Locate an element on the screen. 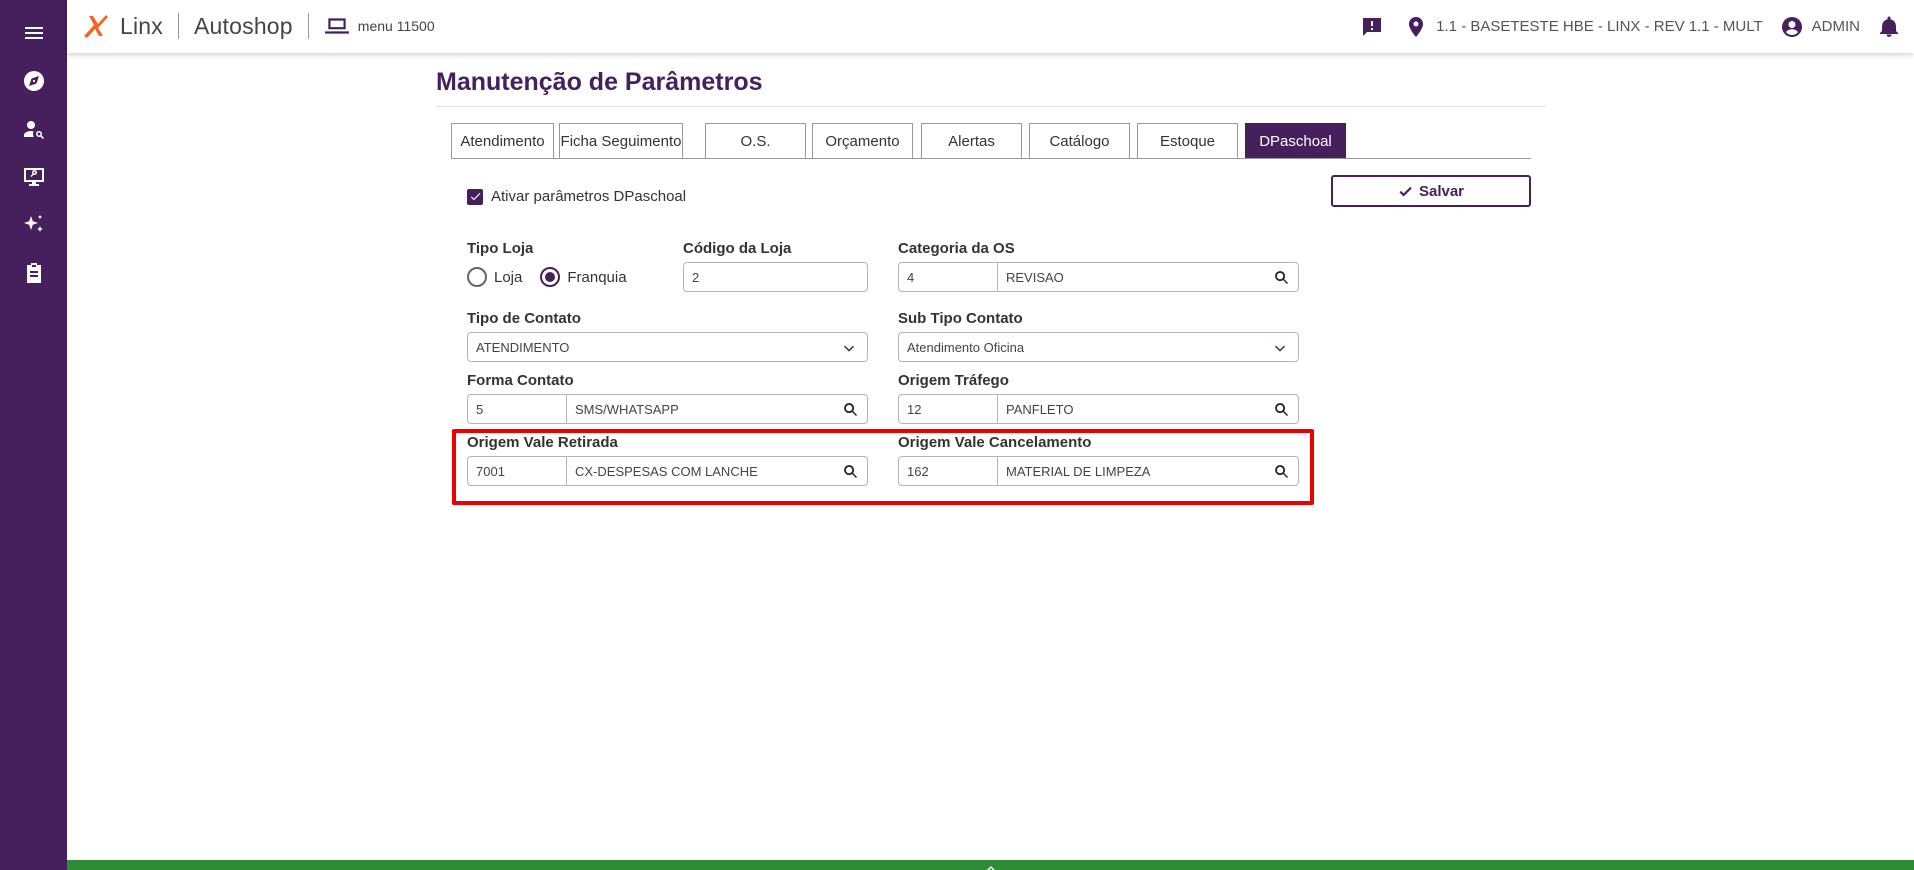 The width and height of the screenshot is (1914, 870). categoria-os-description: REVISAO is located at coordinates (1131, 277).